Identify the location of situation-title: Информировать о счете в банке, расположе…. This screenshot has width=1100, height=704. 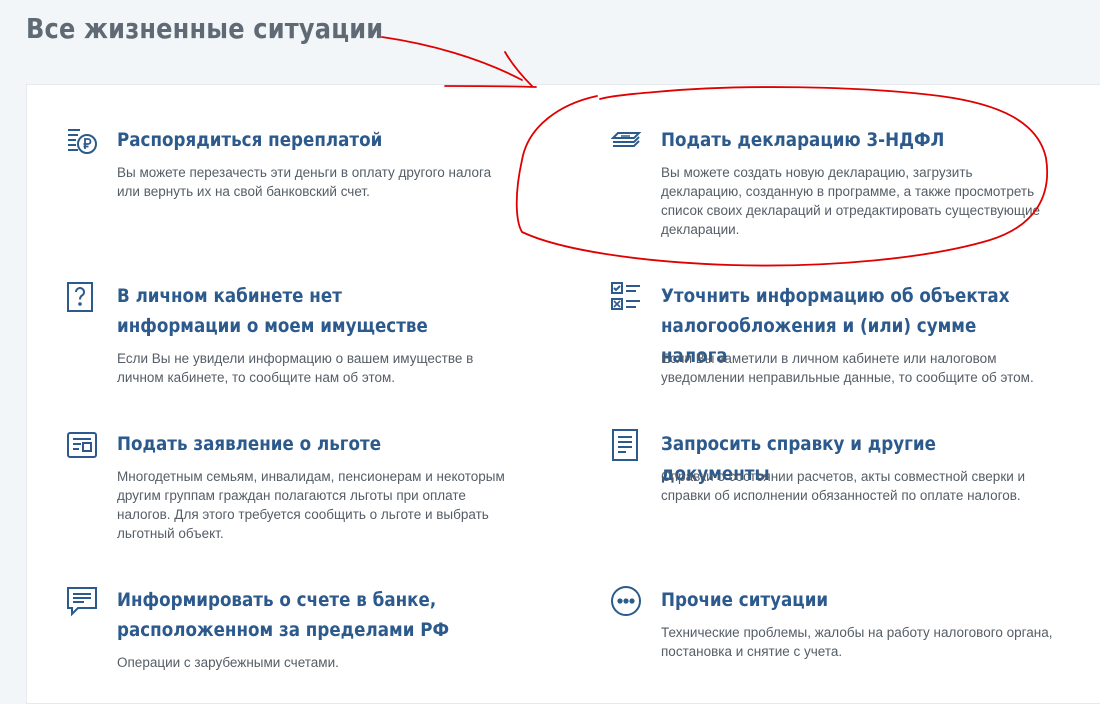
(283, 615).